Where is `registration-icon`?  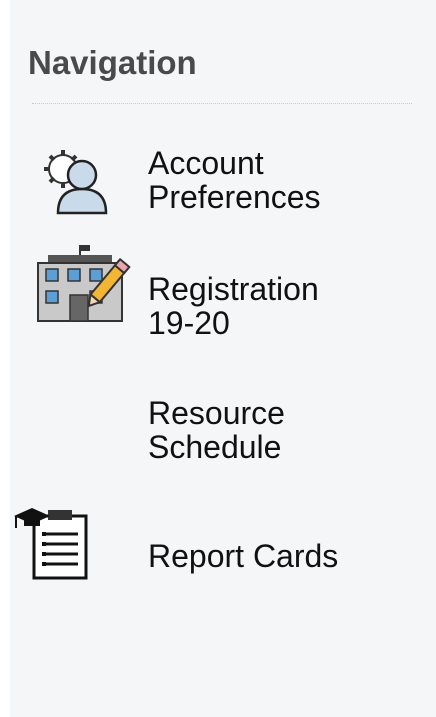 registration-icon is located at coordinates (84, 283).